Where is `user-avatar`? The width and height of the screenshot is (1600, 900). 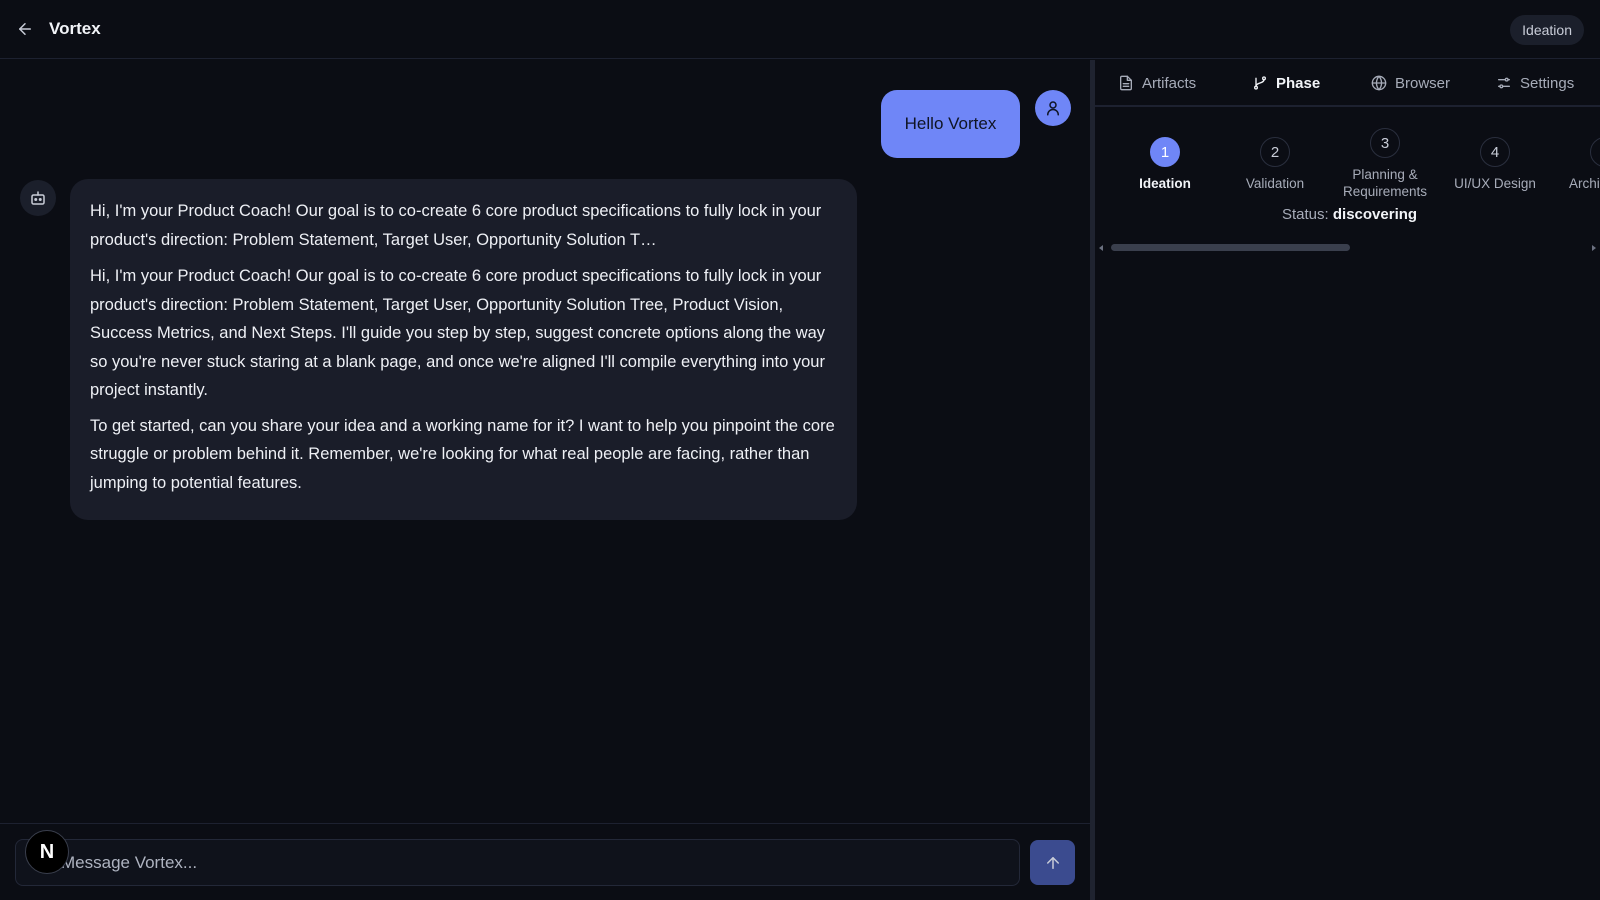 user-avatar is located at coordinates (1053, 108).